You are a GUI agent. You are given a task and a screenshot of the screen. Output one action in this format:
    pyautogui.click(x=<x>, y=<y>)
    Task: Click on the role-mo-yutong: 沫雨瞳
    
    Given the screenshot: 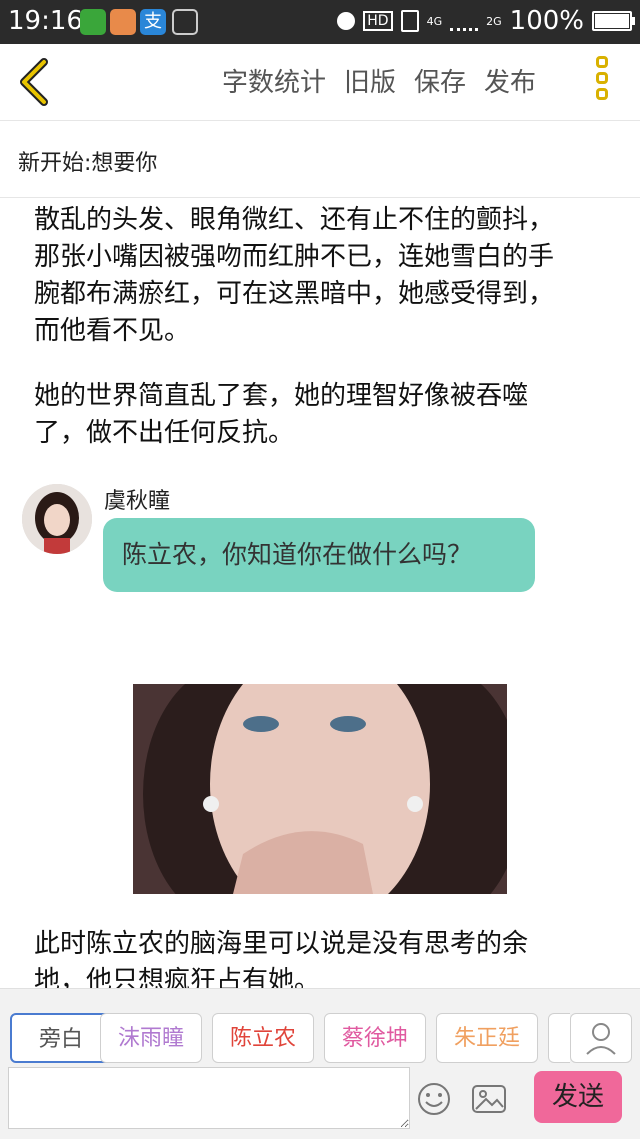 What is the action you would take?
    pyautogui.click(x=151, y=1038)
    